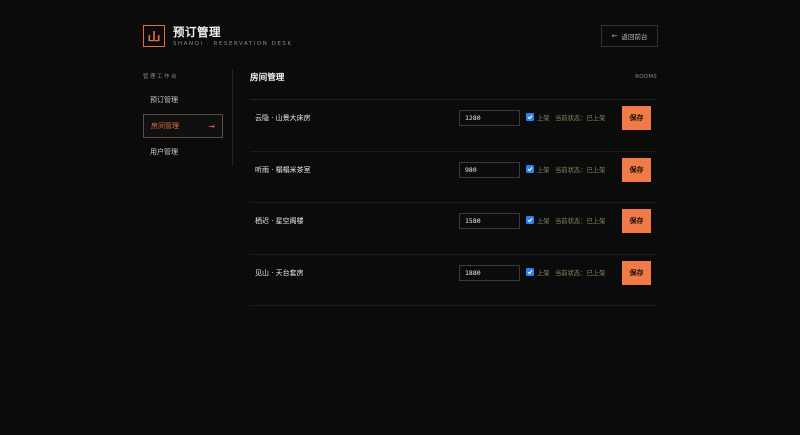  I want to click on arrow-left-icon: ←, so click(614, 36).